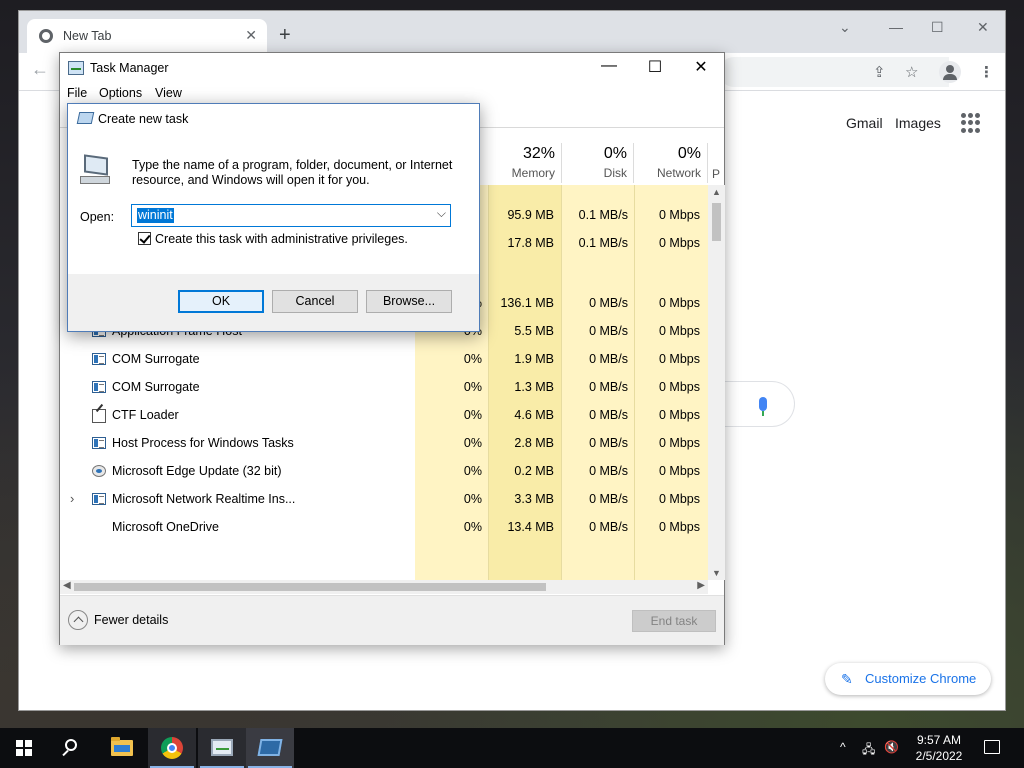 This screenshot has height=768, width=1024. I want to click on voice-search-icon, so click(763, 406).